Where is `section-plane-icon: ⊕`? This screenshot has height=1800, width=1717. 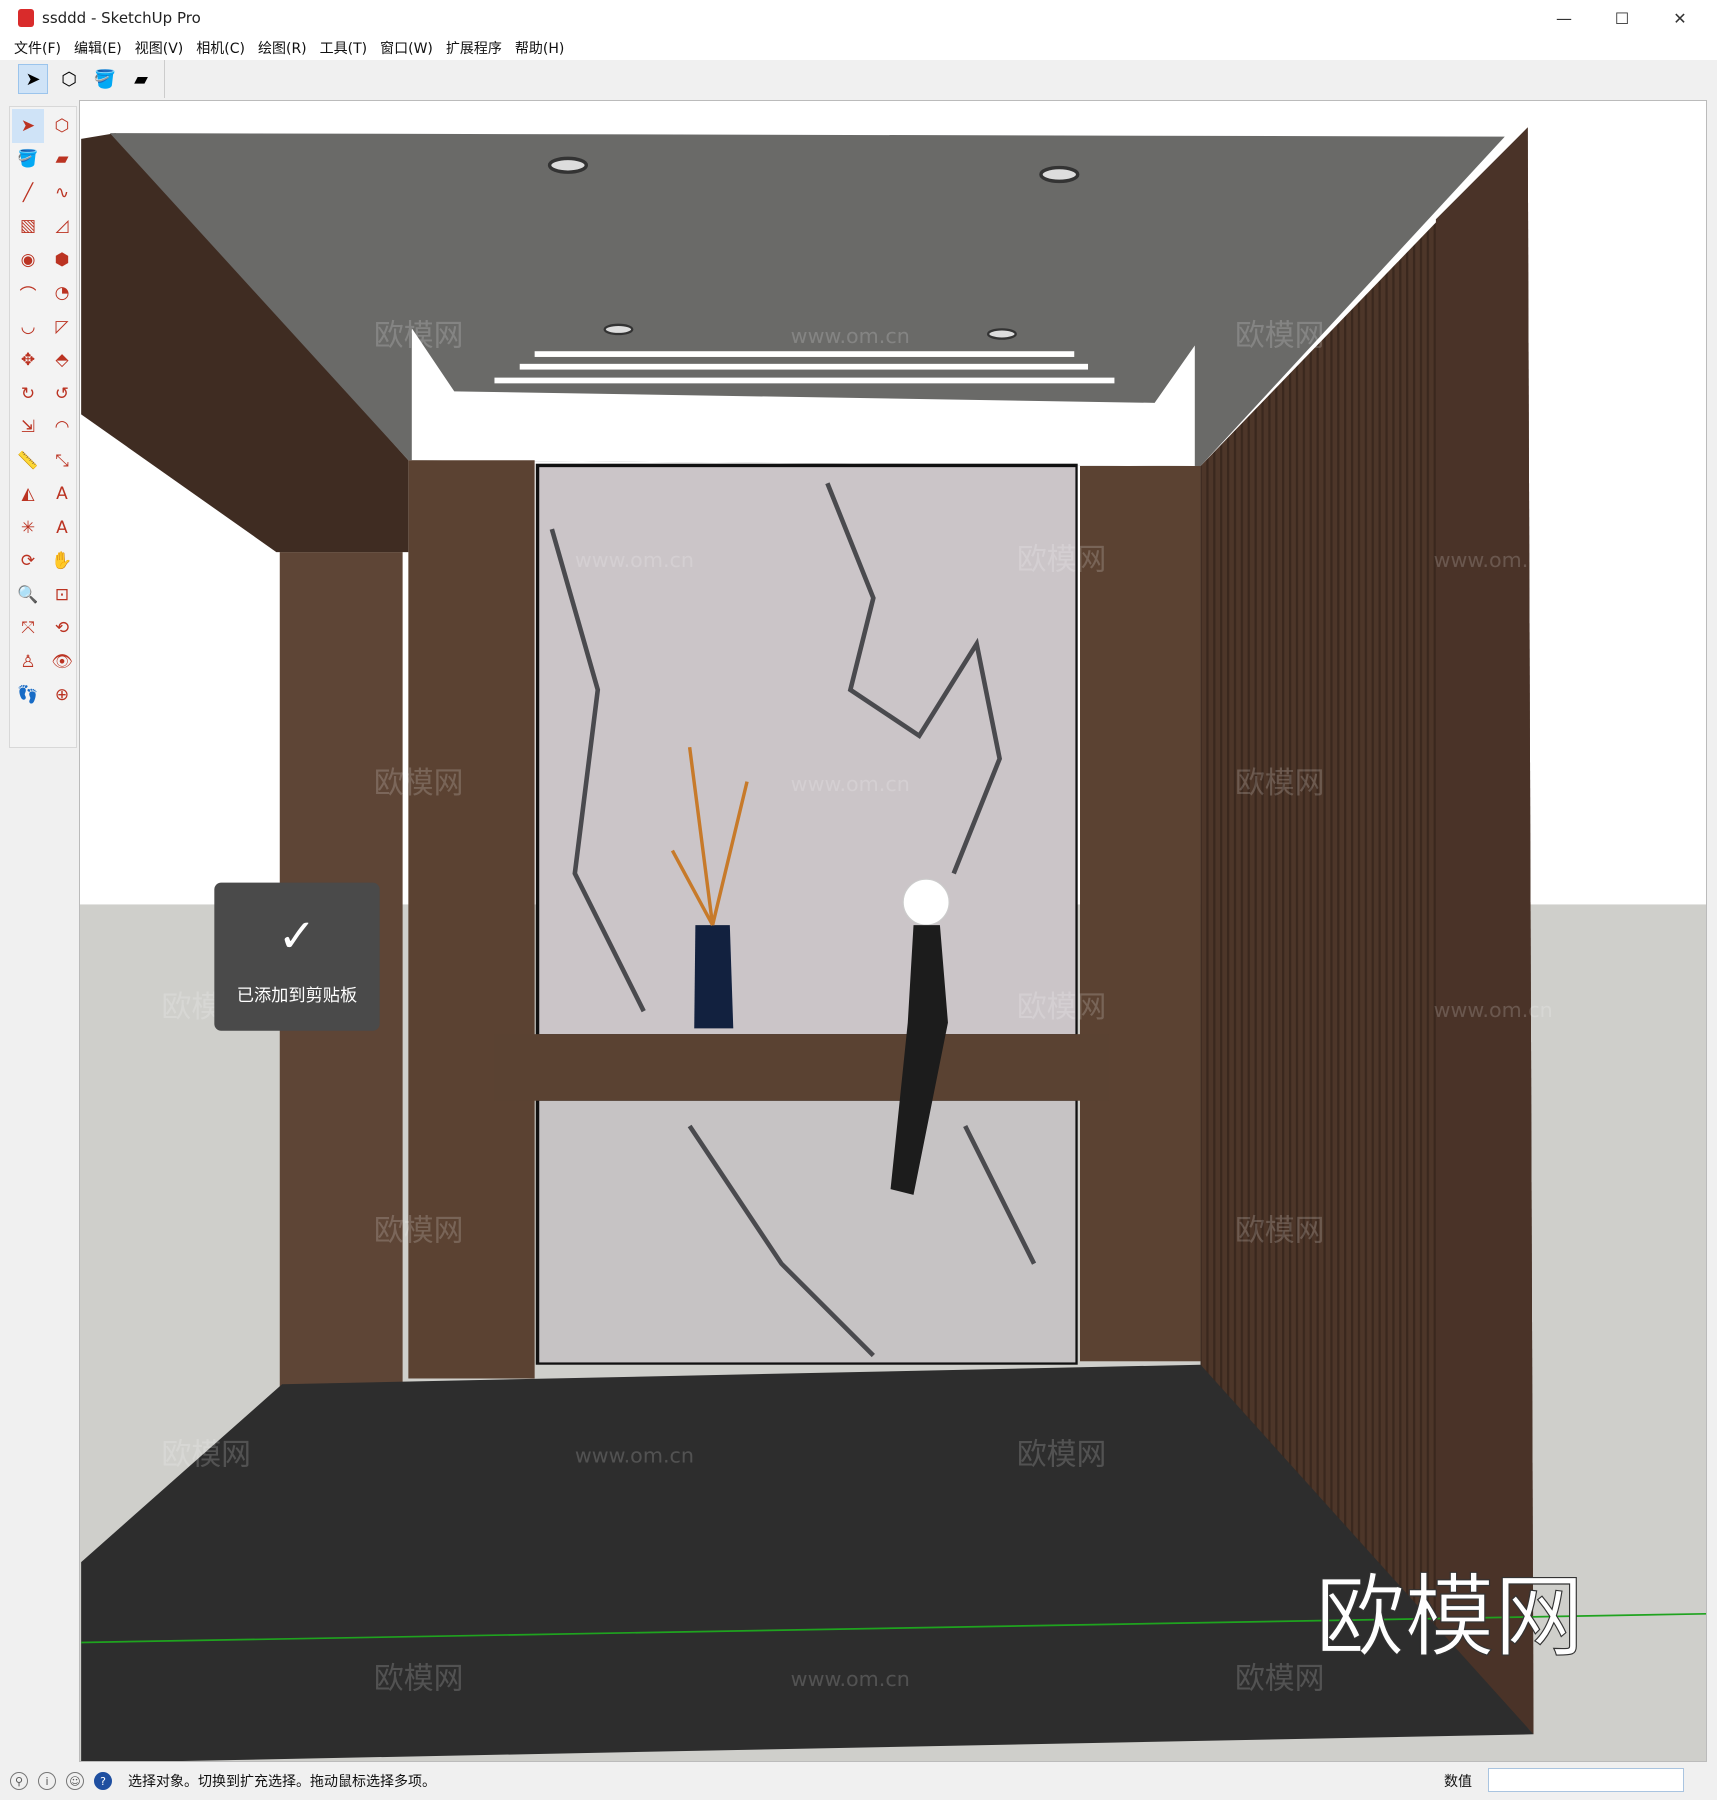
section-plane-icon: ⊕ is located at coordinates (62, 696).